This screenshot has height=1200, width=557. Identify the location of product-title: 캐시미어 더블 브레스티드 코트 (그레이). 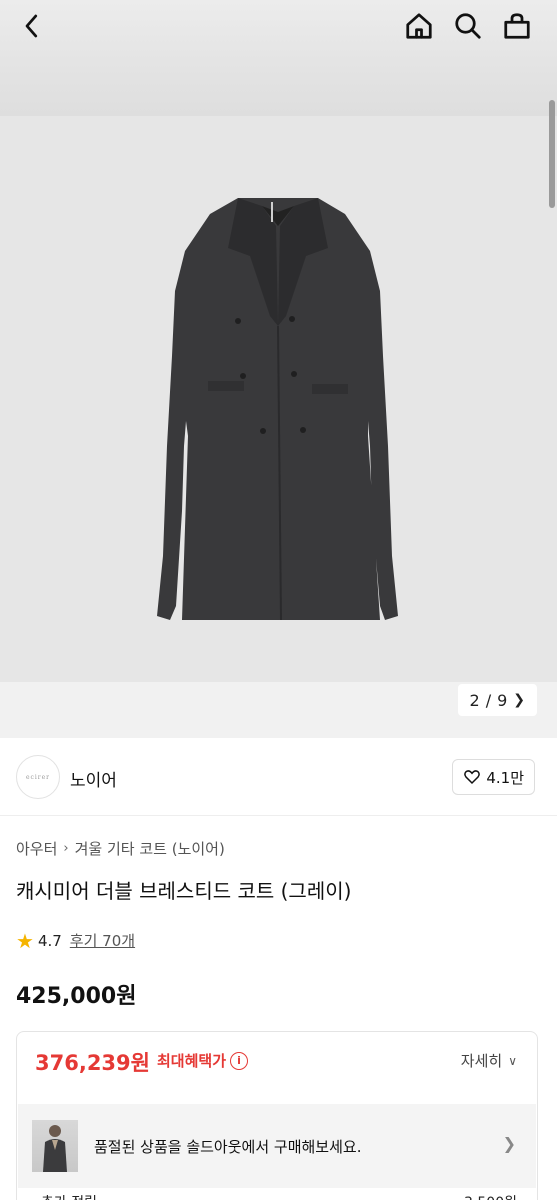
(184, 891).